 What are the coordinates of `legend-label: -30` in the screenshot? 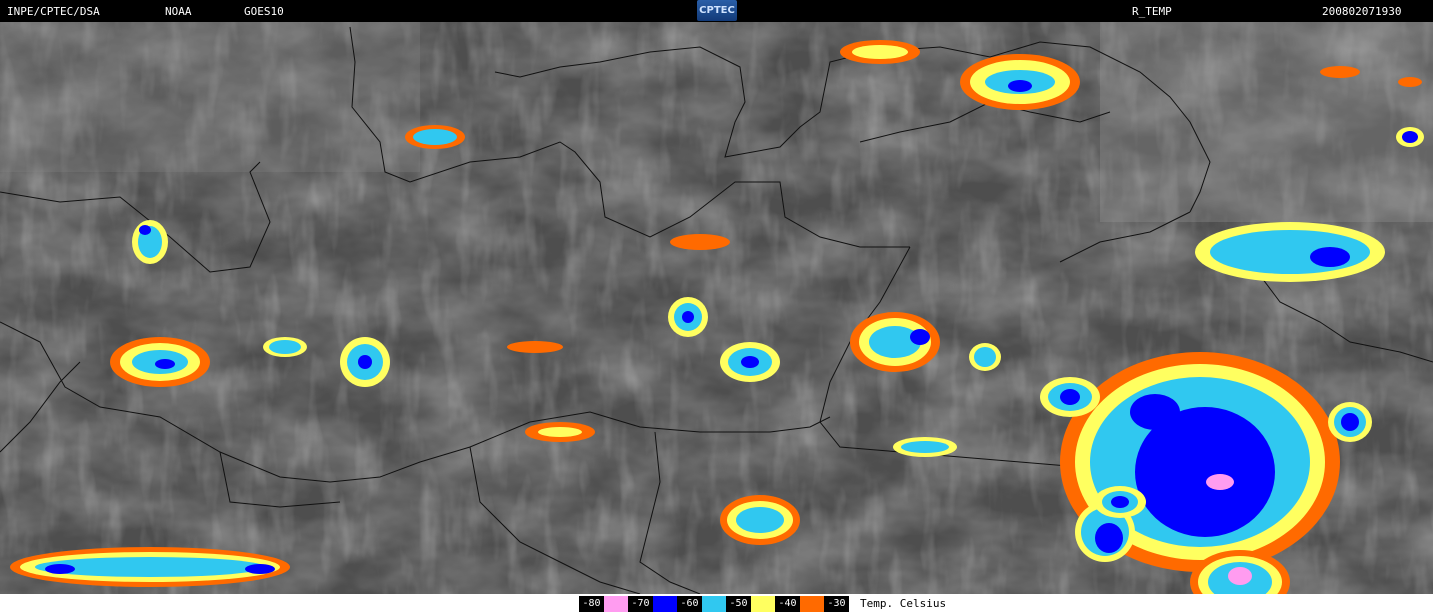 It's located at (836, 604).